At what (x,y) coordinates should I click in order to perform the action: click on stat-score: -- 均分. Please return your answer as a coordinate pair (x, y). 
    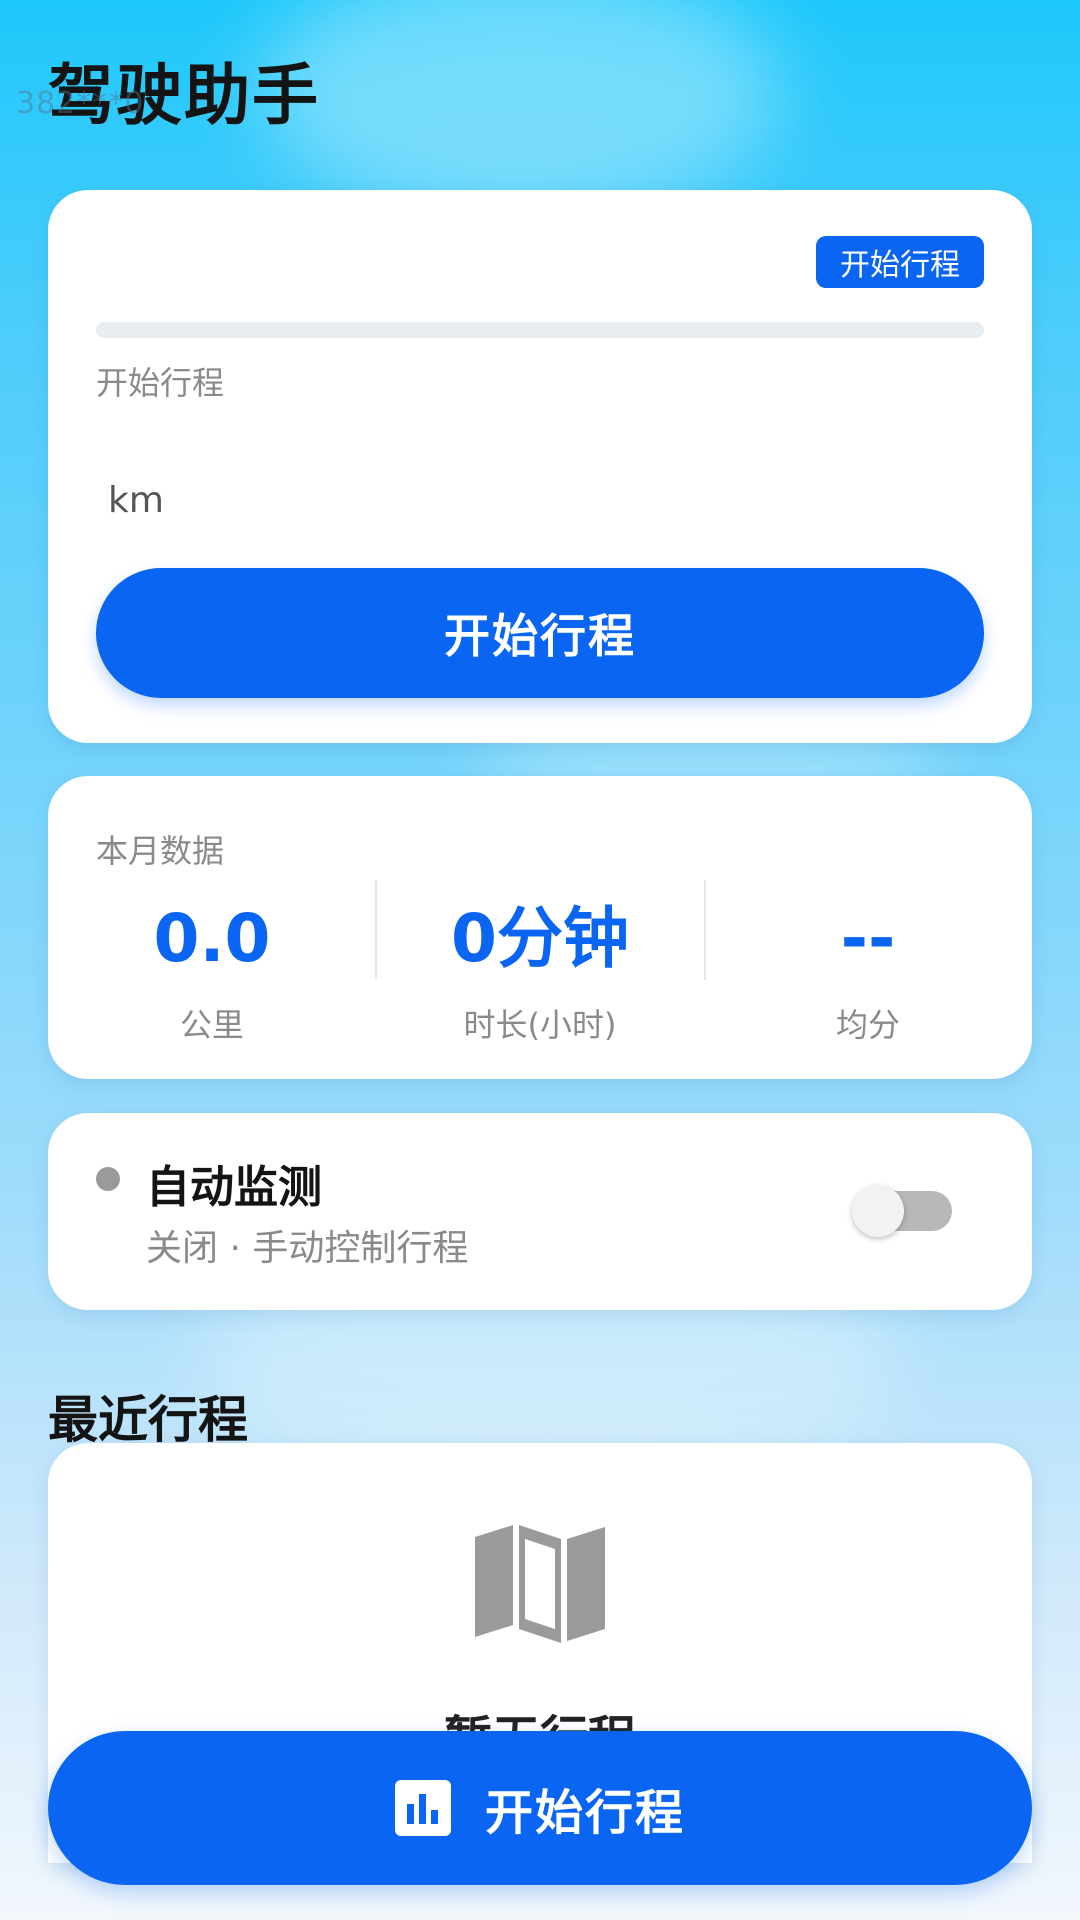
    Looking at the image, I should click on (868, 976).